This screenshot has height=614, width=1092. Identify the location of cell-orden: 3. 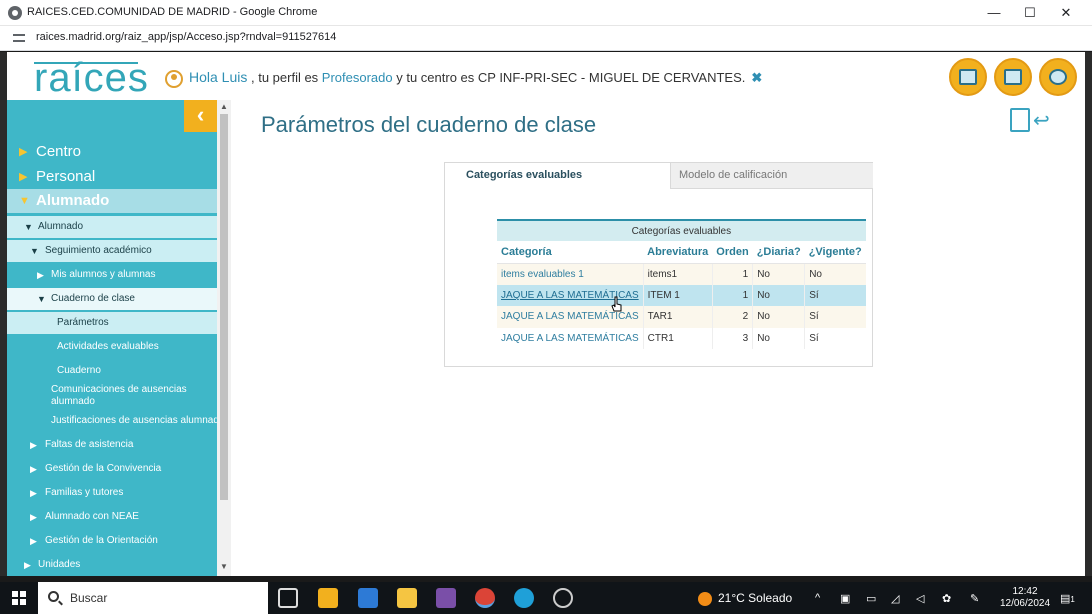
(732, 338).